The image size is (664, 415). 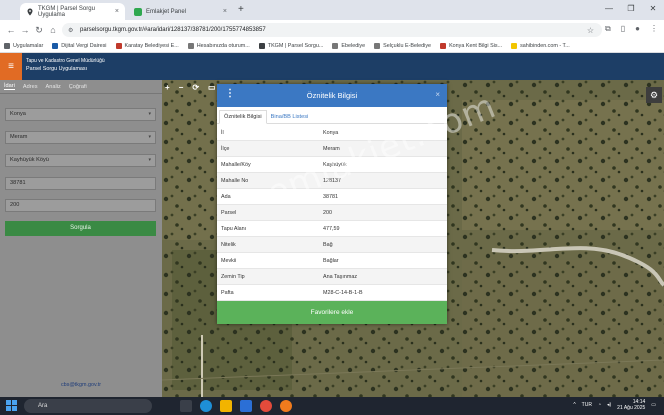 What do you see at coordinates (332, 261) in the screenshot?
I see `table-row: Mevkii Bağlar` at bounding box center [332, 261].